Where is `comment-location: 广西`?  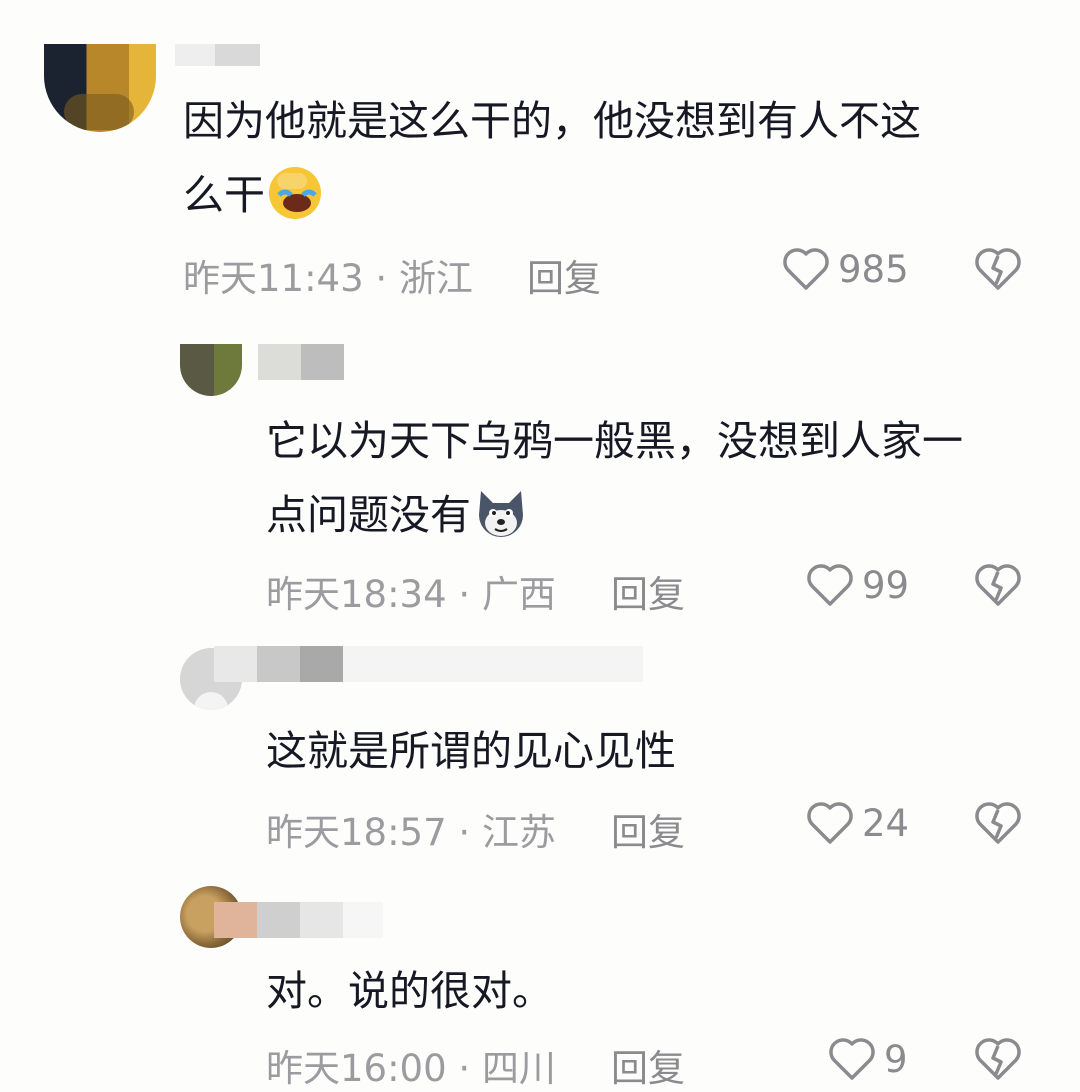 comment-location: 广西 is located at coordinates (518, 594).